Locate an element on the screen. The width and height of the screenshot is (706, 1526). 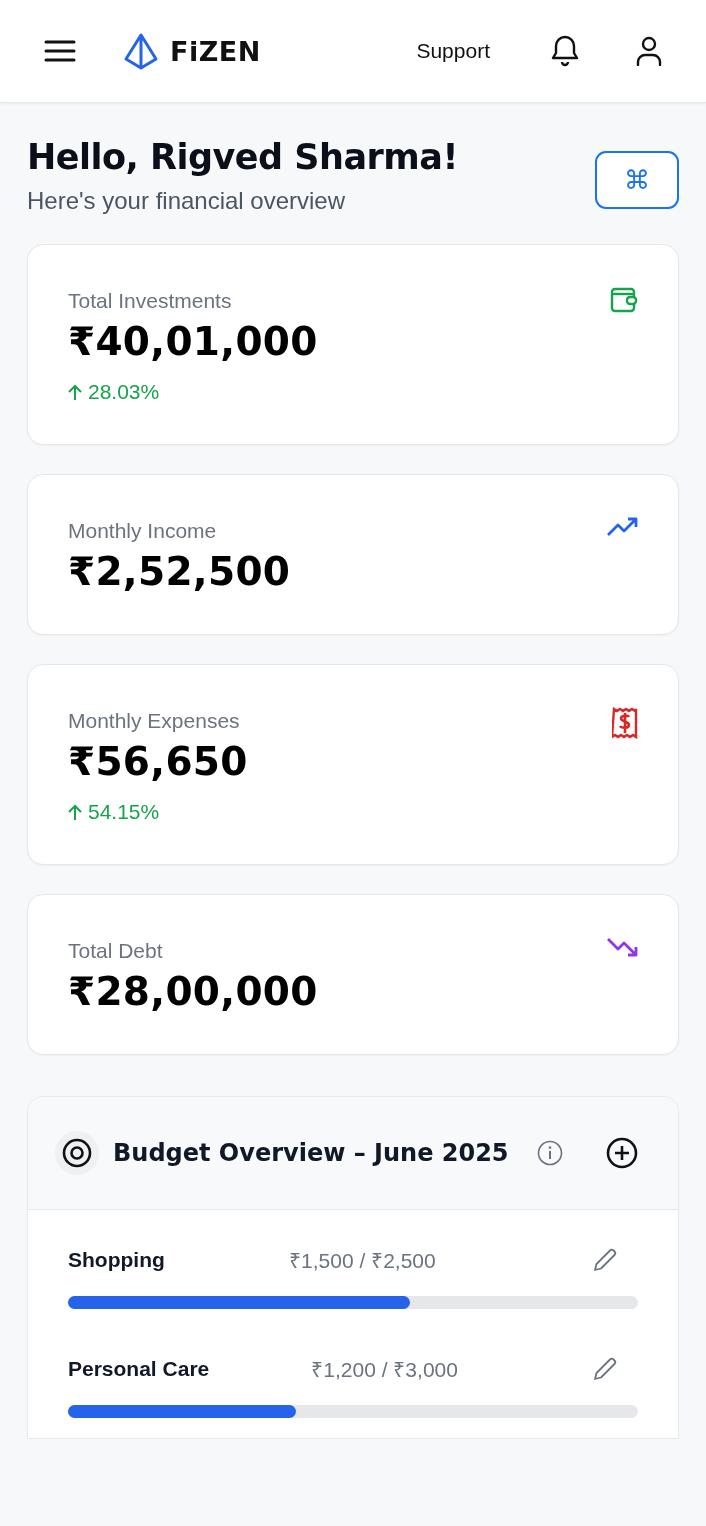
stat-value: ₹28,00,000 is located at coordinates (193, 991).